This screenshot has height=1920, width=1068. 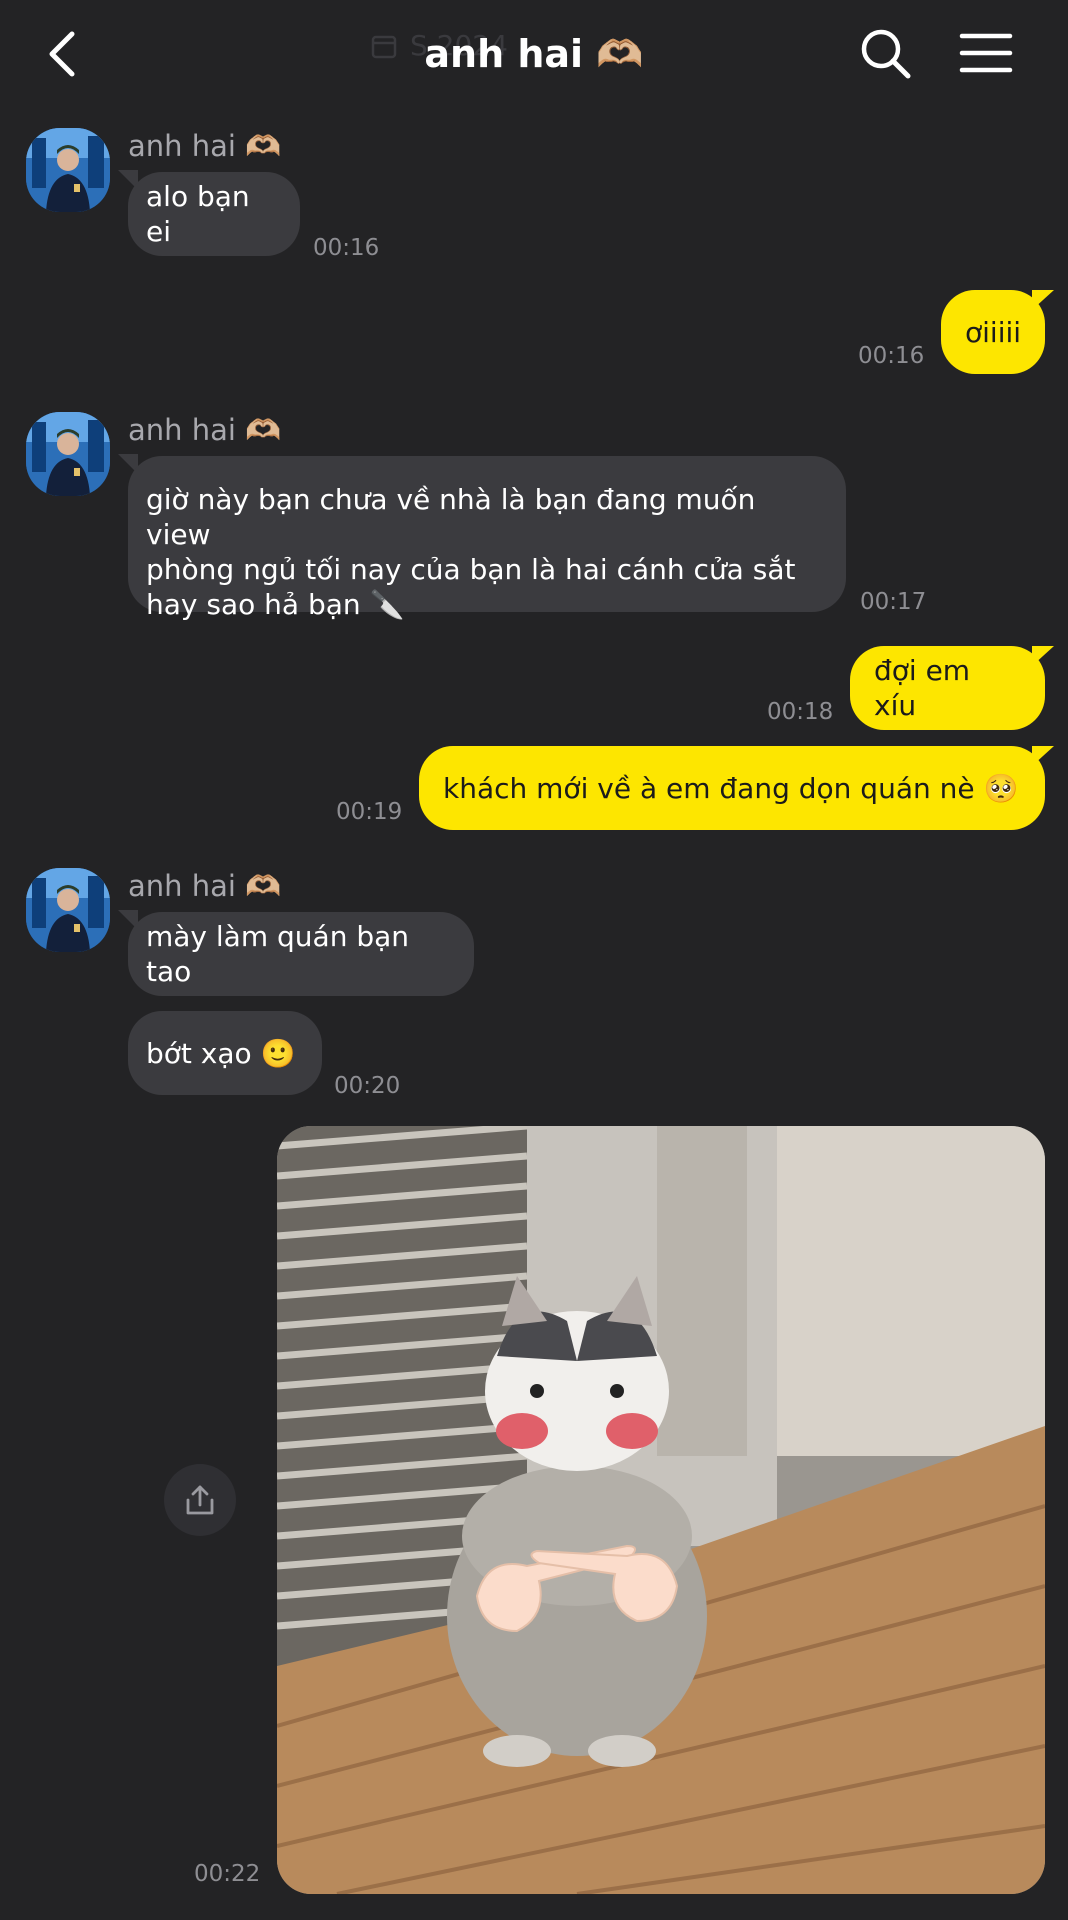 I want to click on menu-button, so click(x=986, y=53).